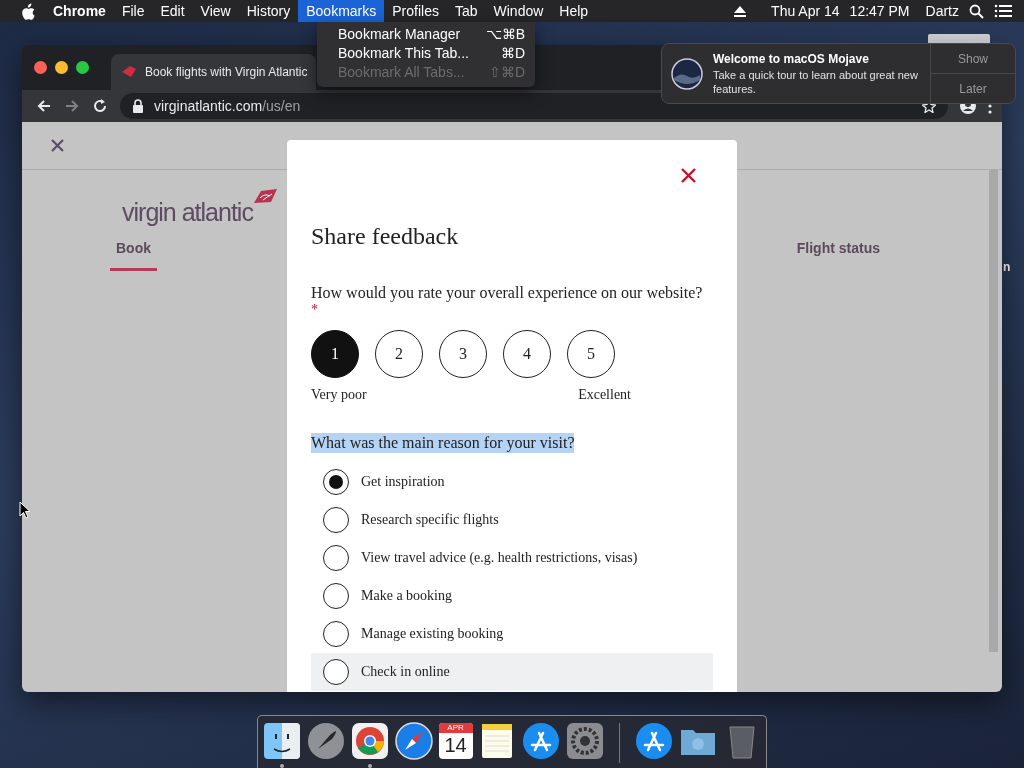 The height and width of the screenshot is (768, 1024). I want to click on rating-option: 3, so click(463, 354).